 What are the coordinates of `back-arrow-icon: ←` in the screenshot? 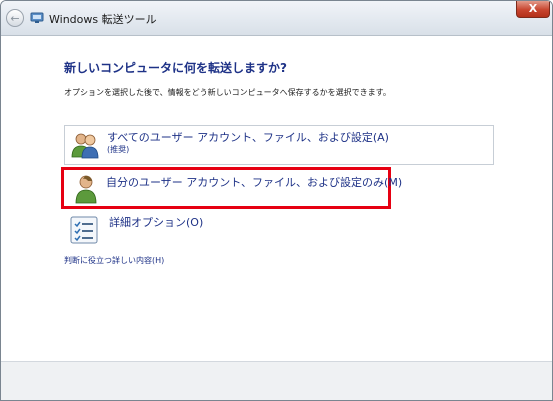 It's located at (15, 18).